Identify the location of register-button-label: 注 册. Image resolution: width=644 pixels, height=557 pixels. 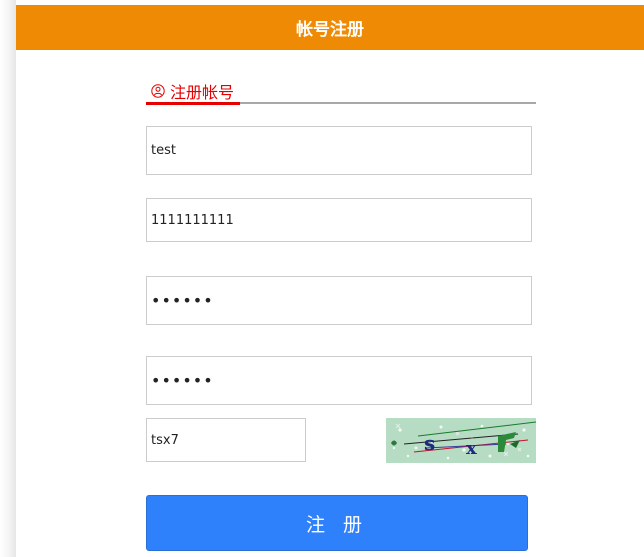
(337, 524).